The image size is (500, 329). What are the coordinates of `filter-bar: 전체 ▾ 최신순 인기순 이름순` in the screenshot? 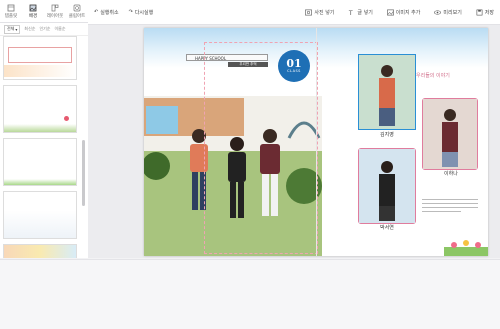 It's located at (44, 29).